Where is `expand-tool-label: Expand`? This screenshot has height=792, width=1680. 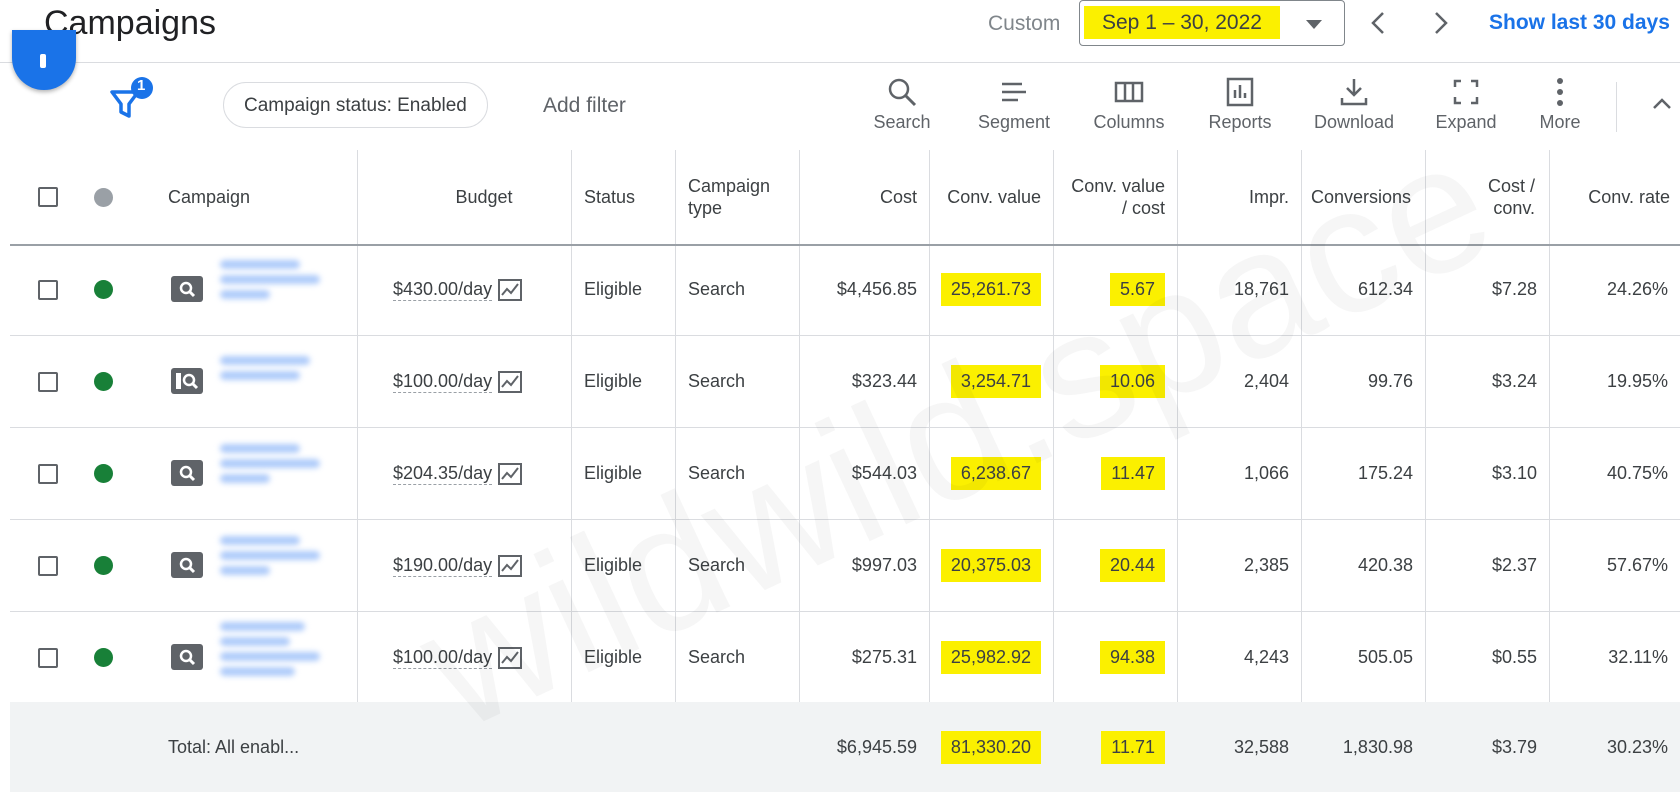
expand-tool-label: Expand is located at coordinates (1466, 122).